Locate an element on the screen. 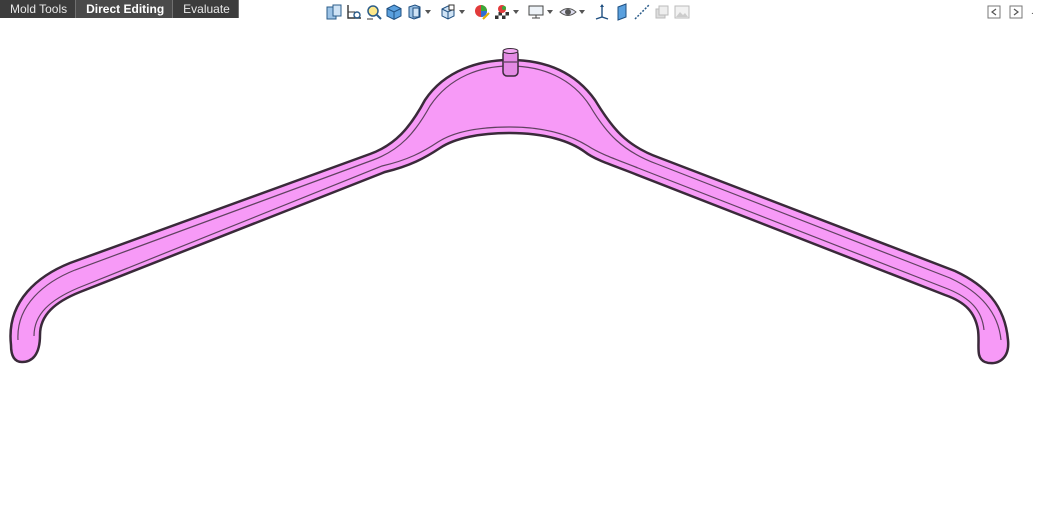  panel-left-icon is located at coordinates (994, 12).